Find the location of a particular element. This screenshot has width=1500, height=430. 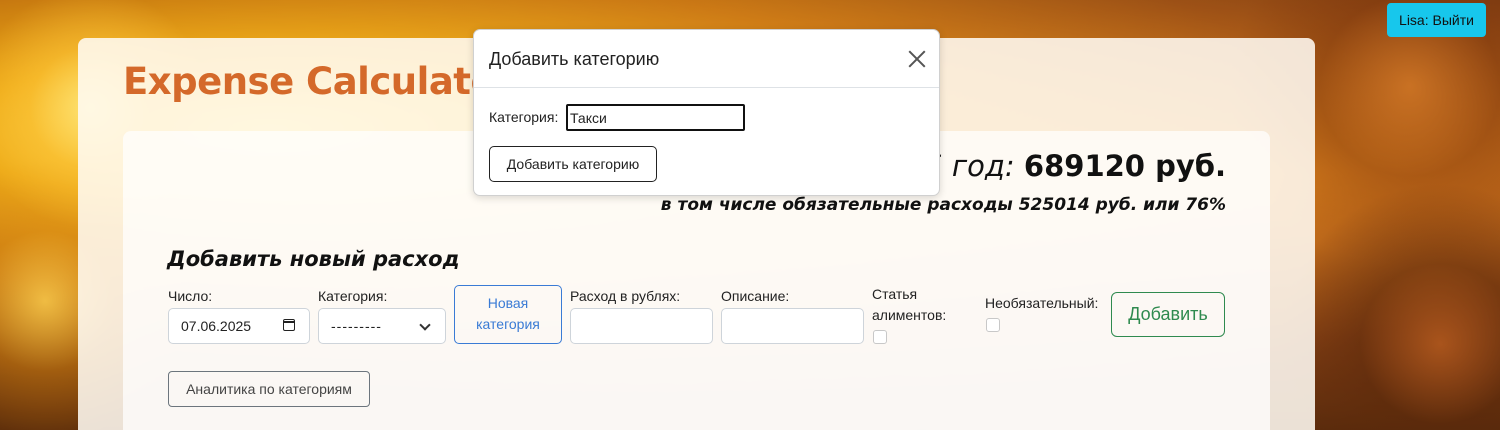

description-label: Описание: is located at coordinates (755, 296).